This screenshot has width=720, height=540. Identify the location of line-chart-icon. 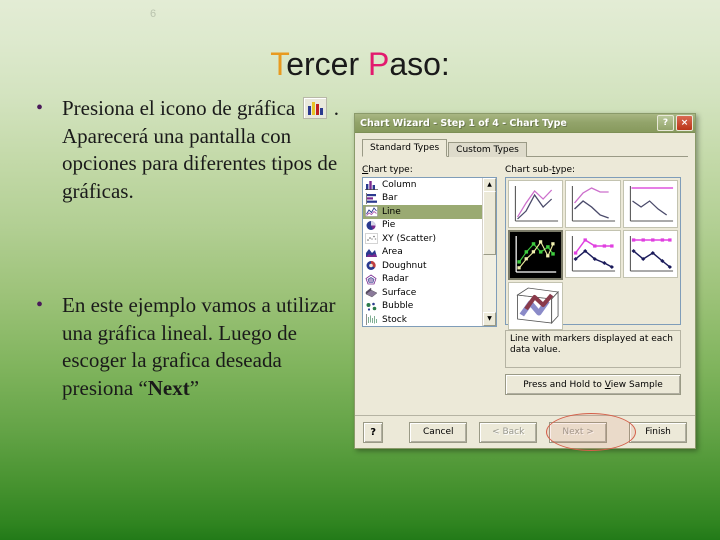
(371, 211).